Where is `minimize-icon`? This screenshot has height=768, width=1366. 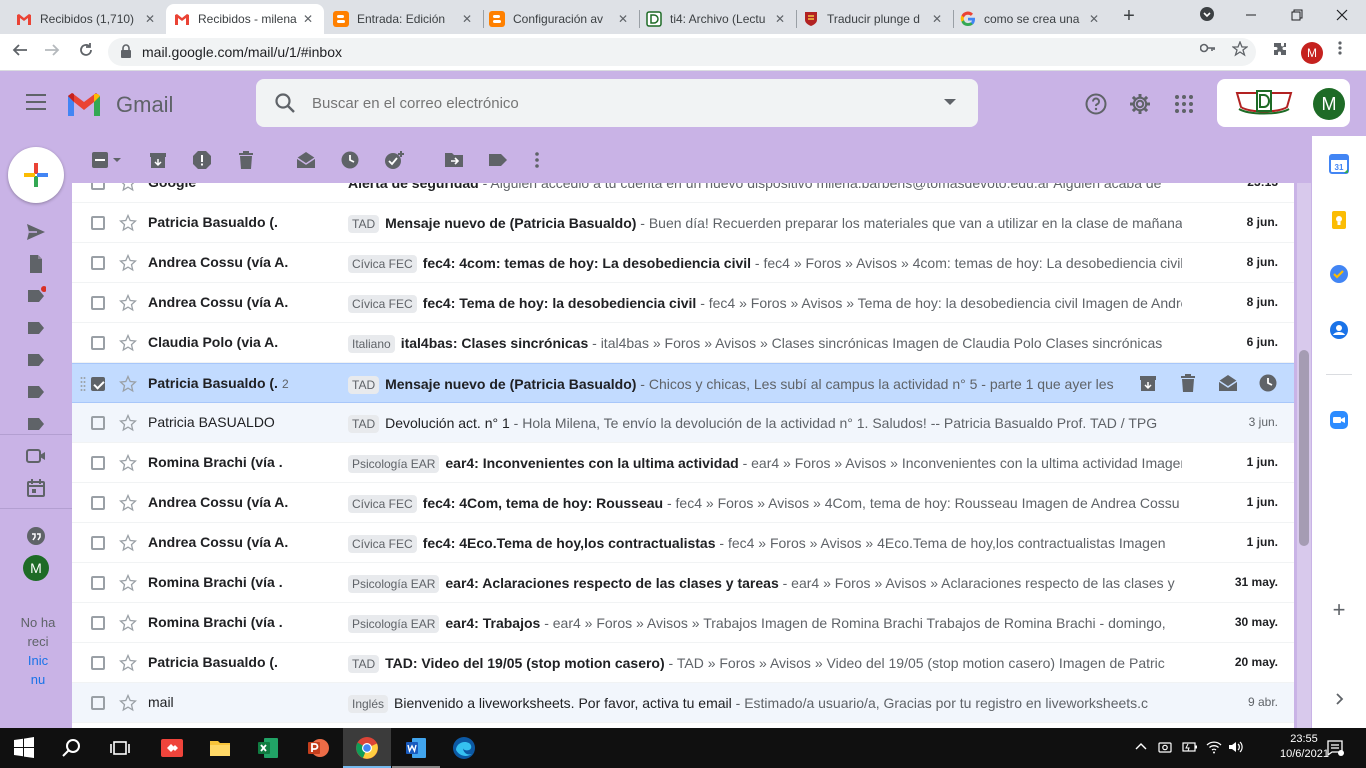
minimize-icon is located at coordinates (1251, 17).